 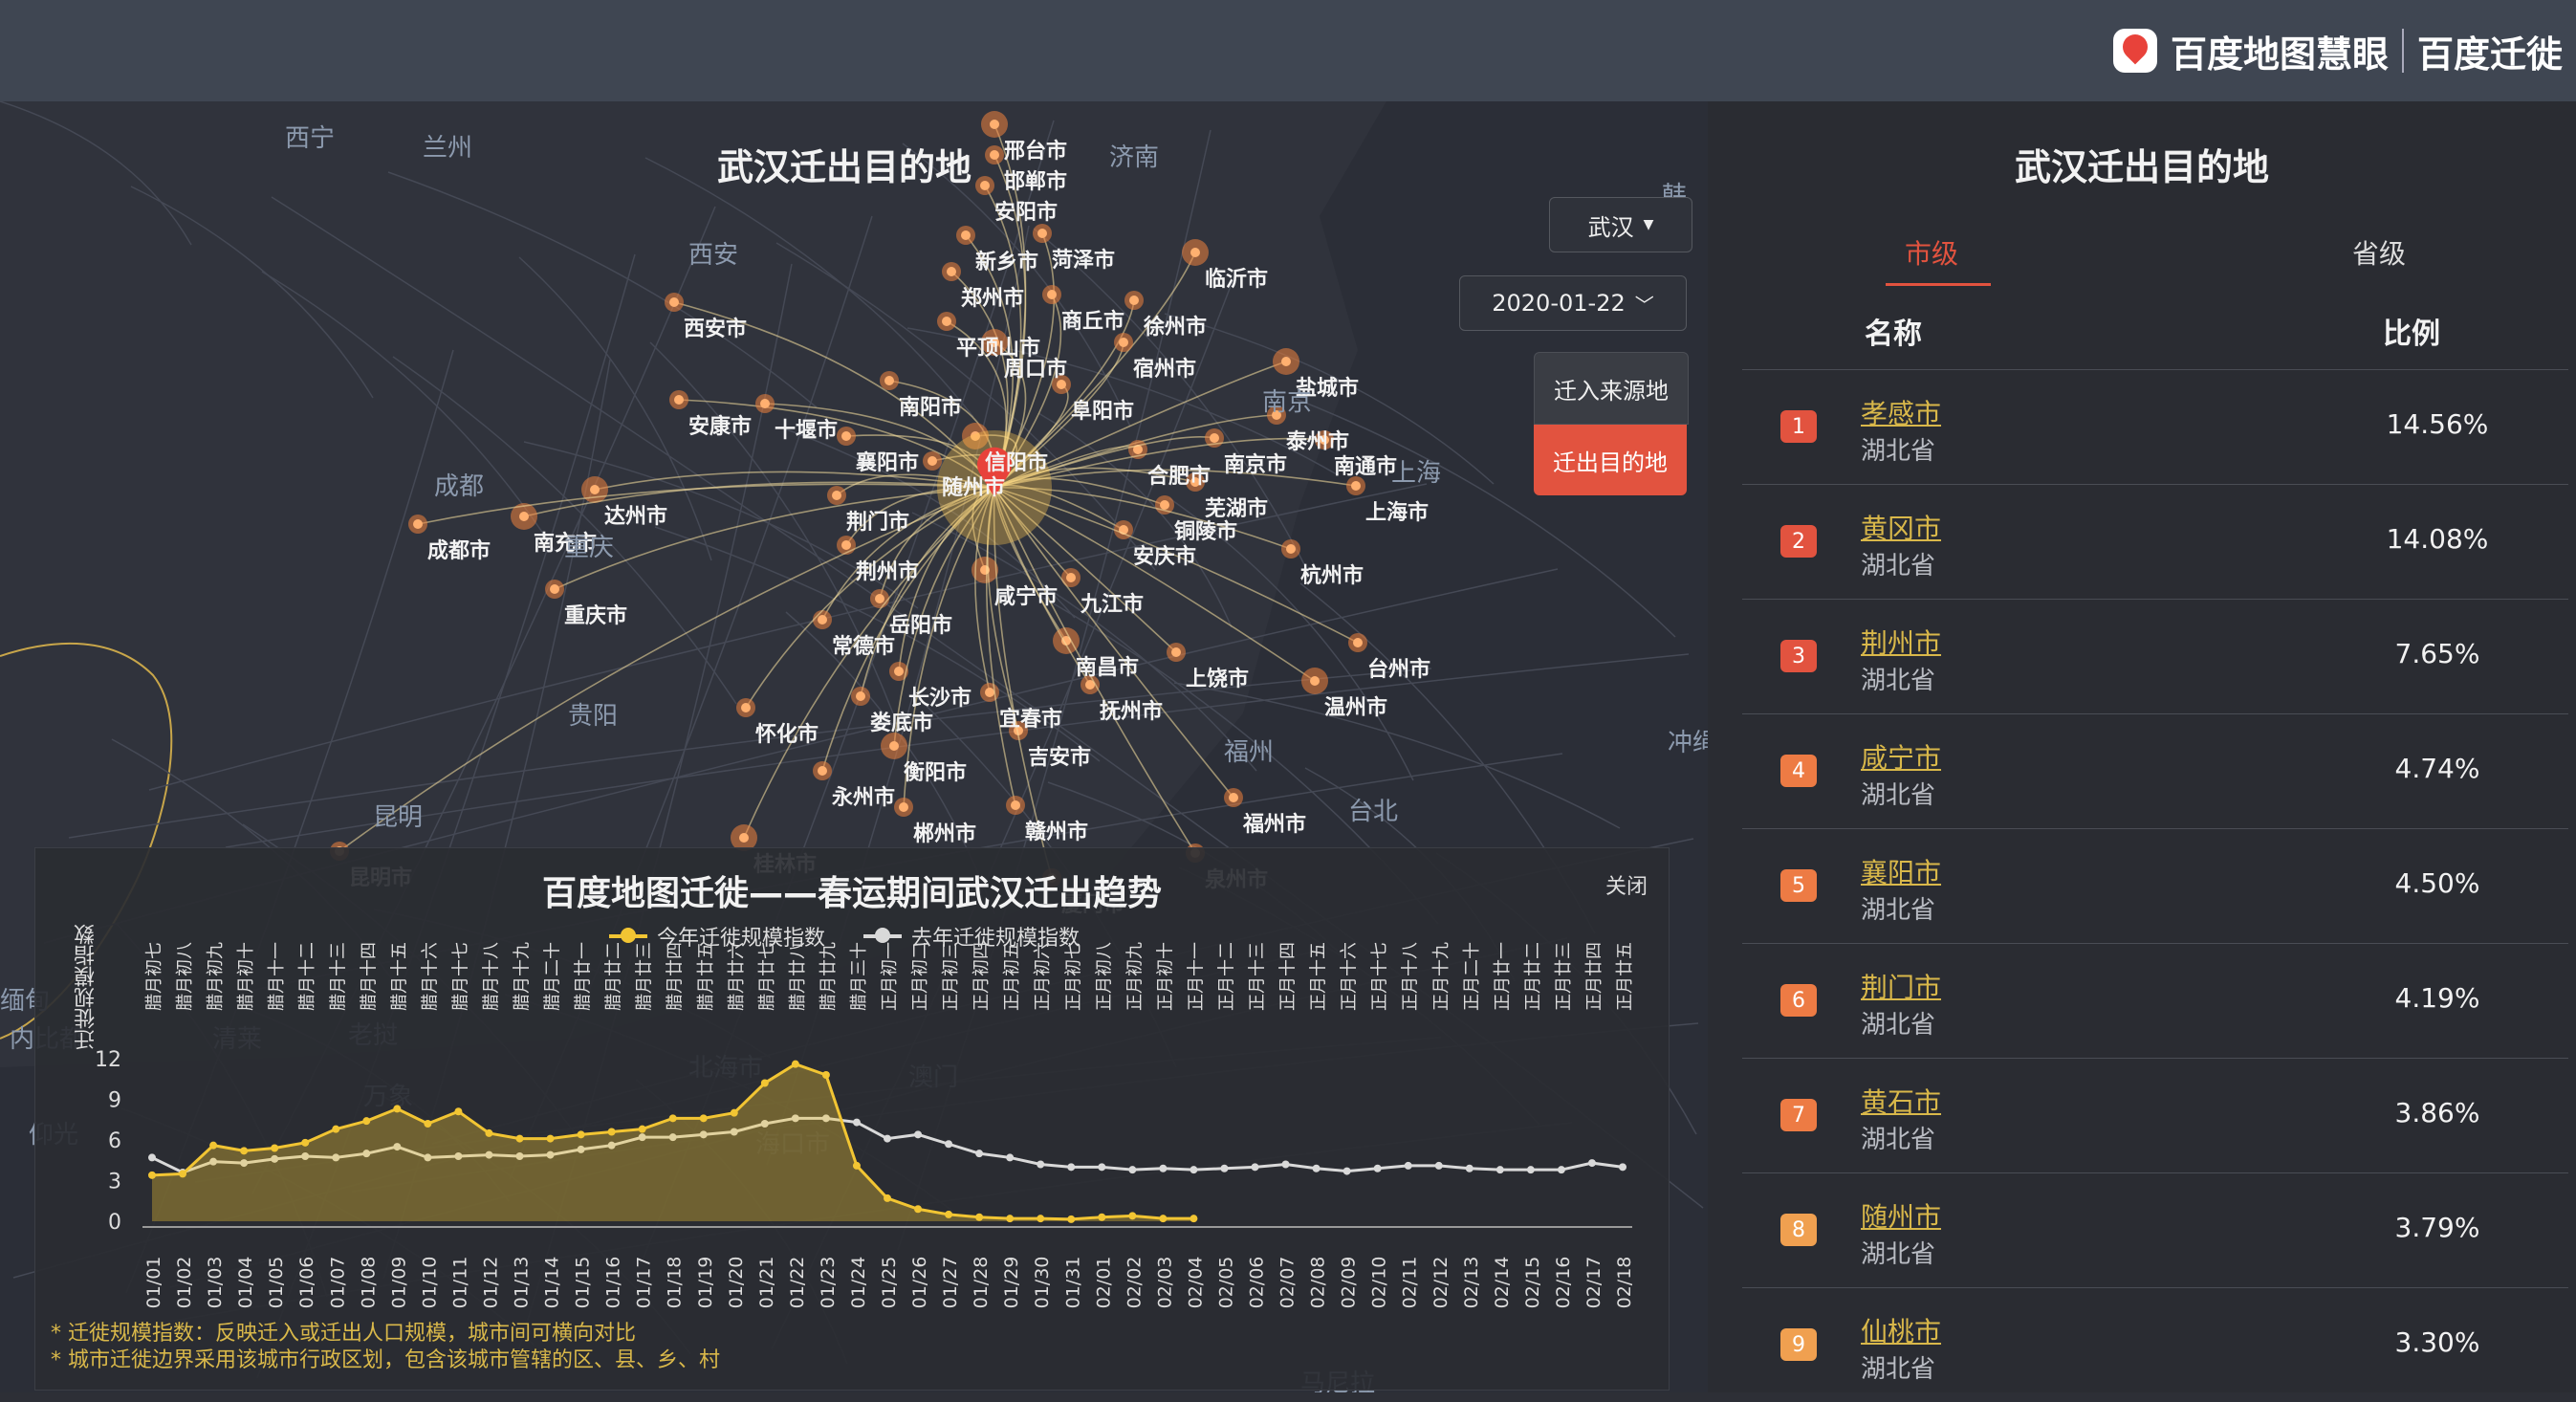 What do you see at coordinates (185, 976) in the screenshot?
I see `lunar-tick-label: 腊月初八` at bounding box center [185, 976].